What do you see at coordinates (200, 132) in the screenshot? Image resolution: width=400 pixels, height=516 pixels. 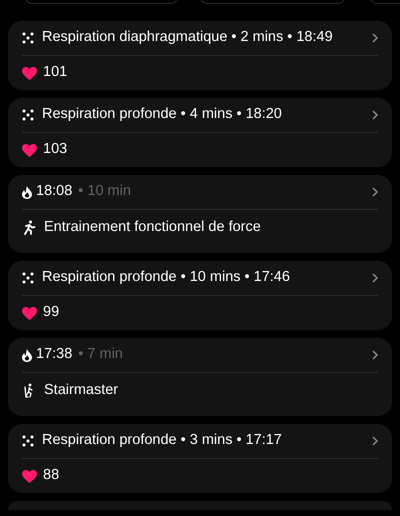 I see `entry-card: Respiration profonde • 4 mins • 18:20 103` at bounding box center [200, 132].